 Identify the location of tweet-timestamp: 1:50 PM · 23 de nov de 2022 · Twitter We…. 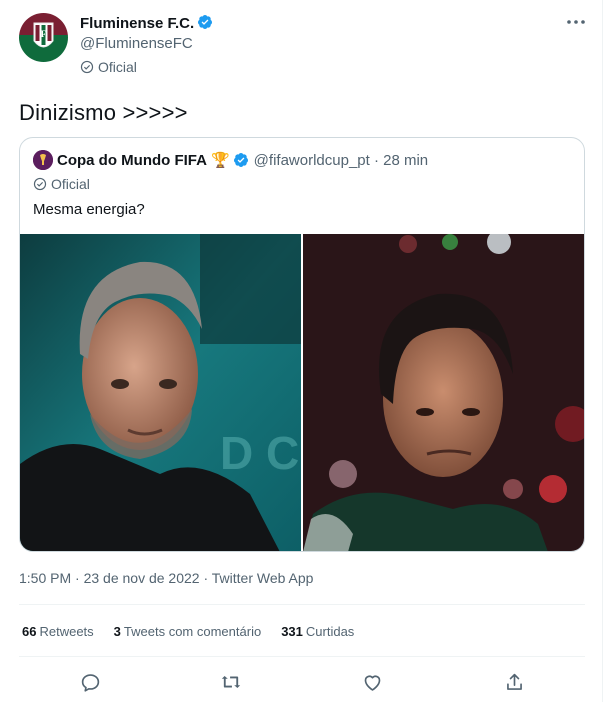
(166, 578).